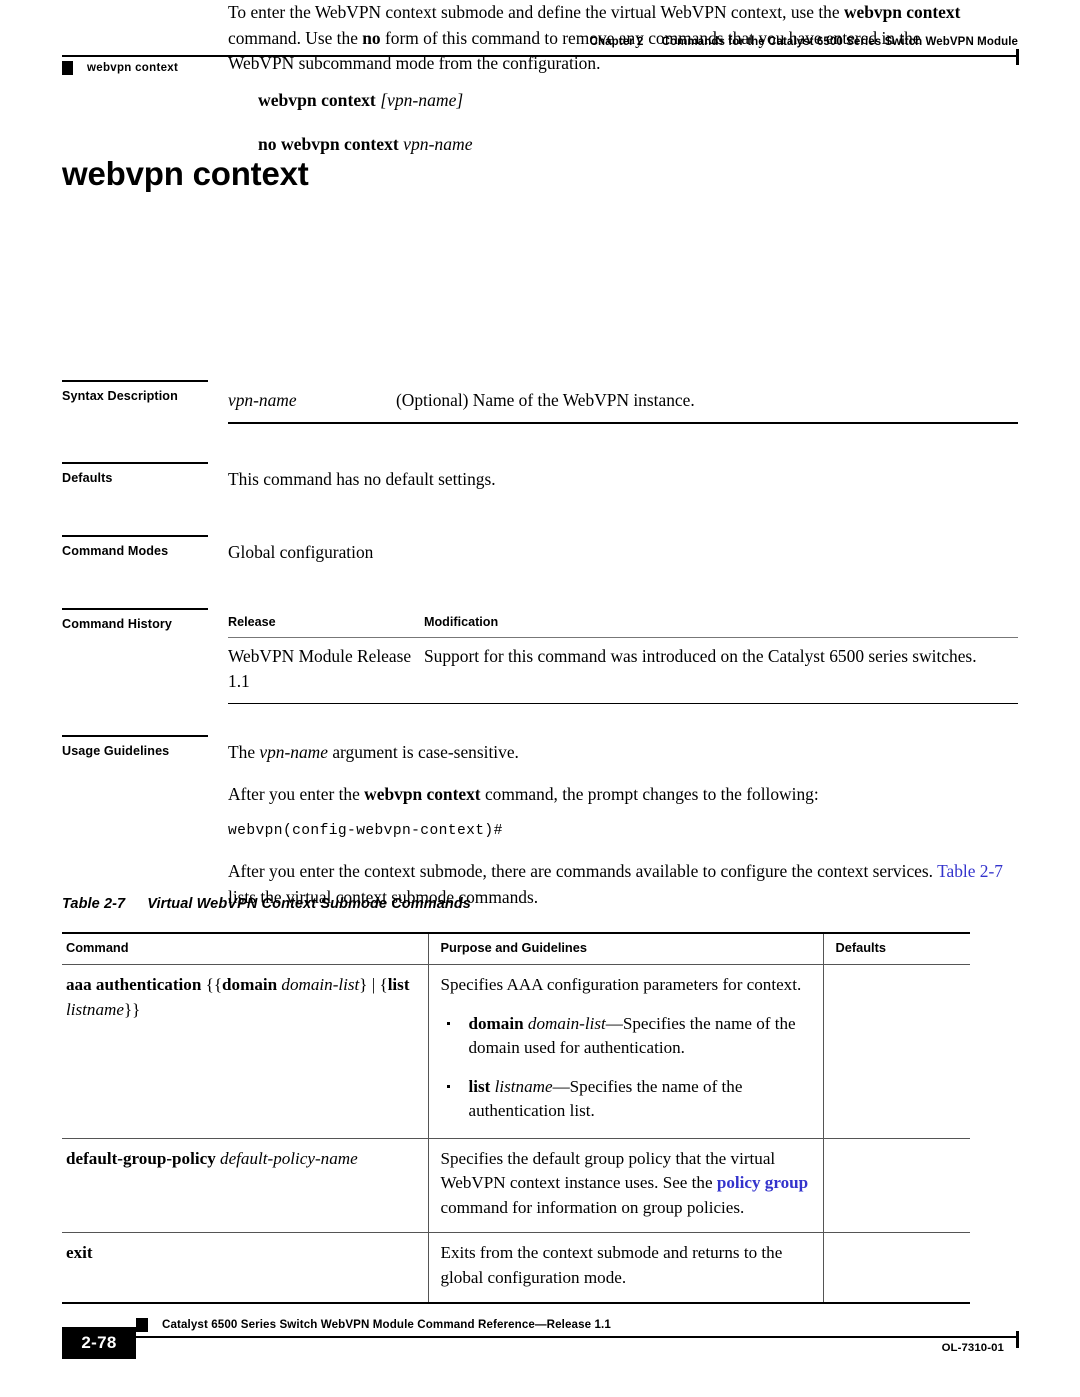 The width and height of the screenshot is (1080, 1397). What do you see at coordinates (301, 552) in the screenshot?
I see `command-modes-text: Global configuration` at bounding box center [301, 552].